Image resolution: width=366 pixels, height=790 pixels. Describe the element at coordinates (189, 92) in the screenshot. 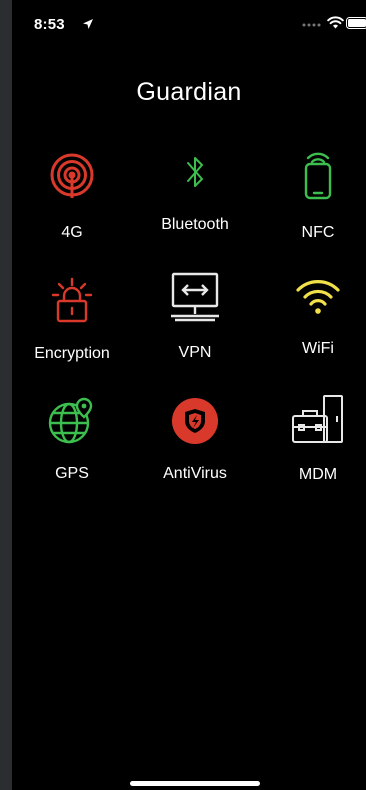

I see `page-title: Guardian` at that location.